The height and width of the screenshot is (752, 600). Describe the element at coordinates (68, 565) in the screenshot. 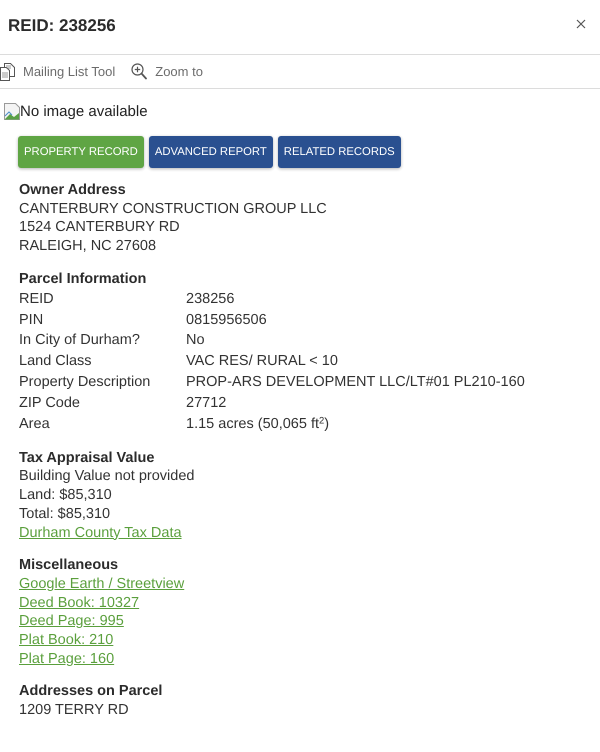

I see `section-heading: Miscellaneous` at that location.